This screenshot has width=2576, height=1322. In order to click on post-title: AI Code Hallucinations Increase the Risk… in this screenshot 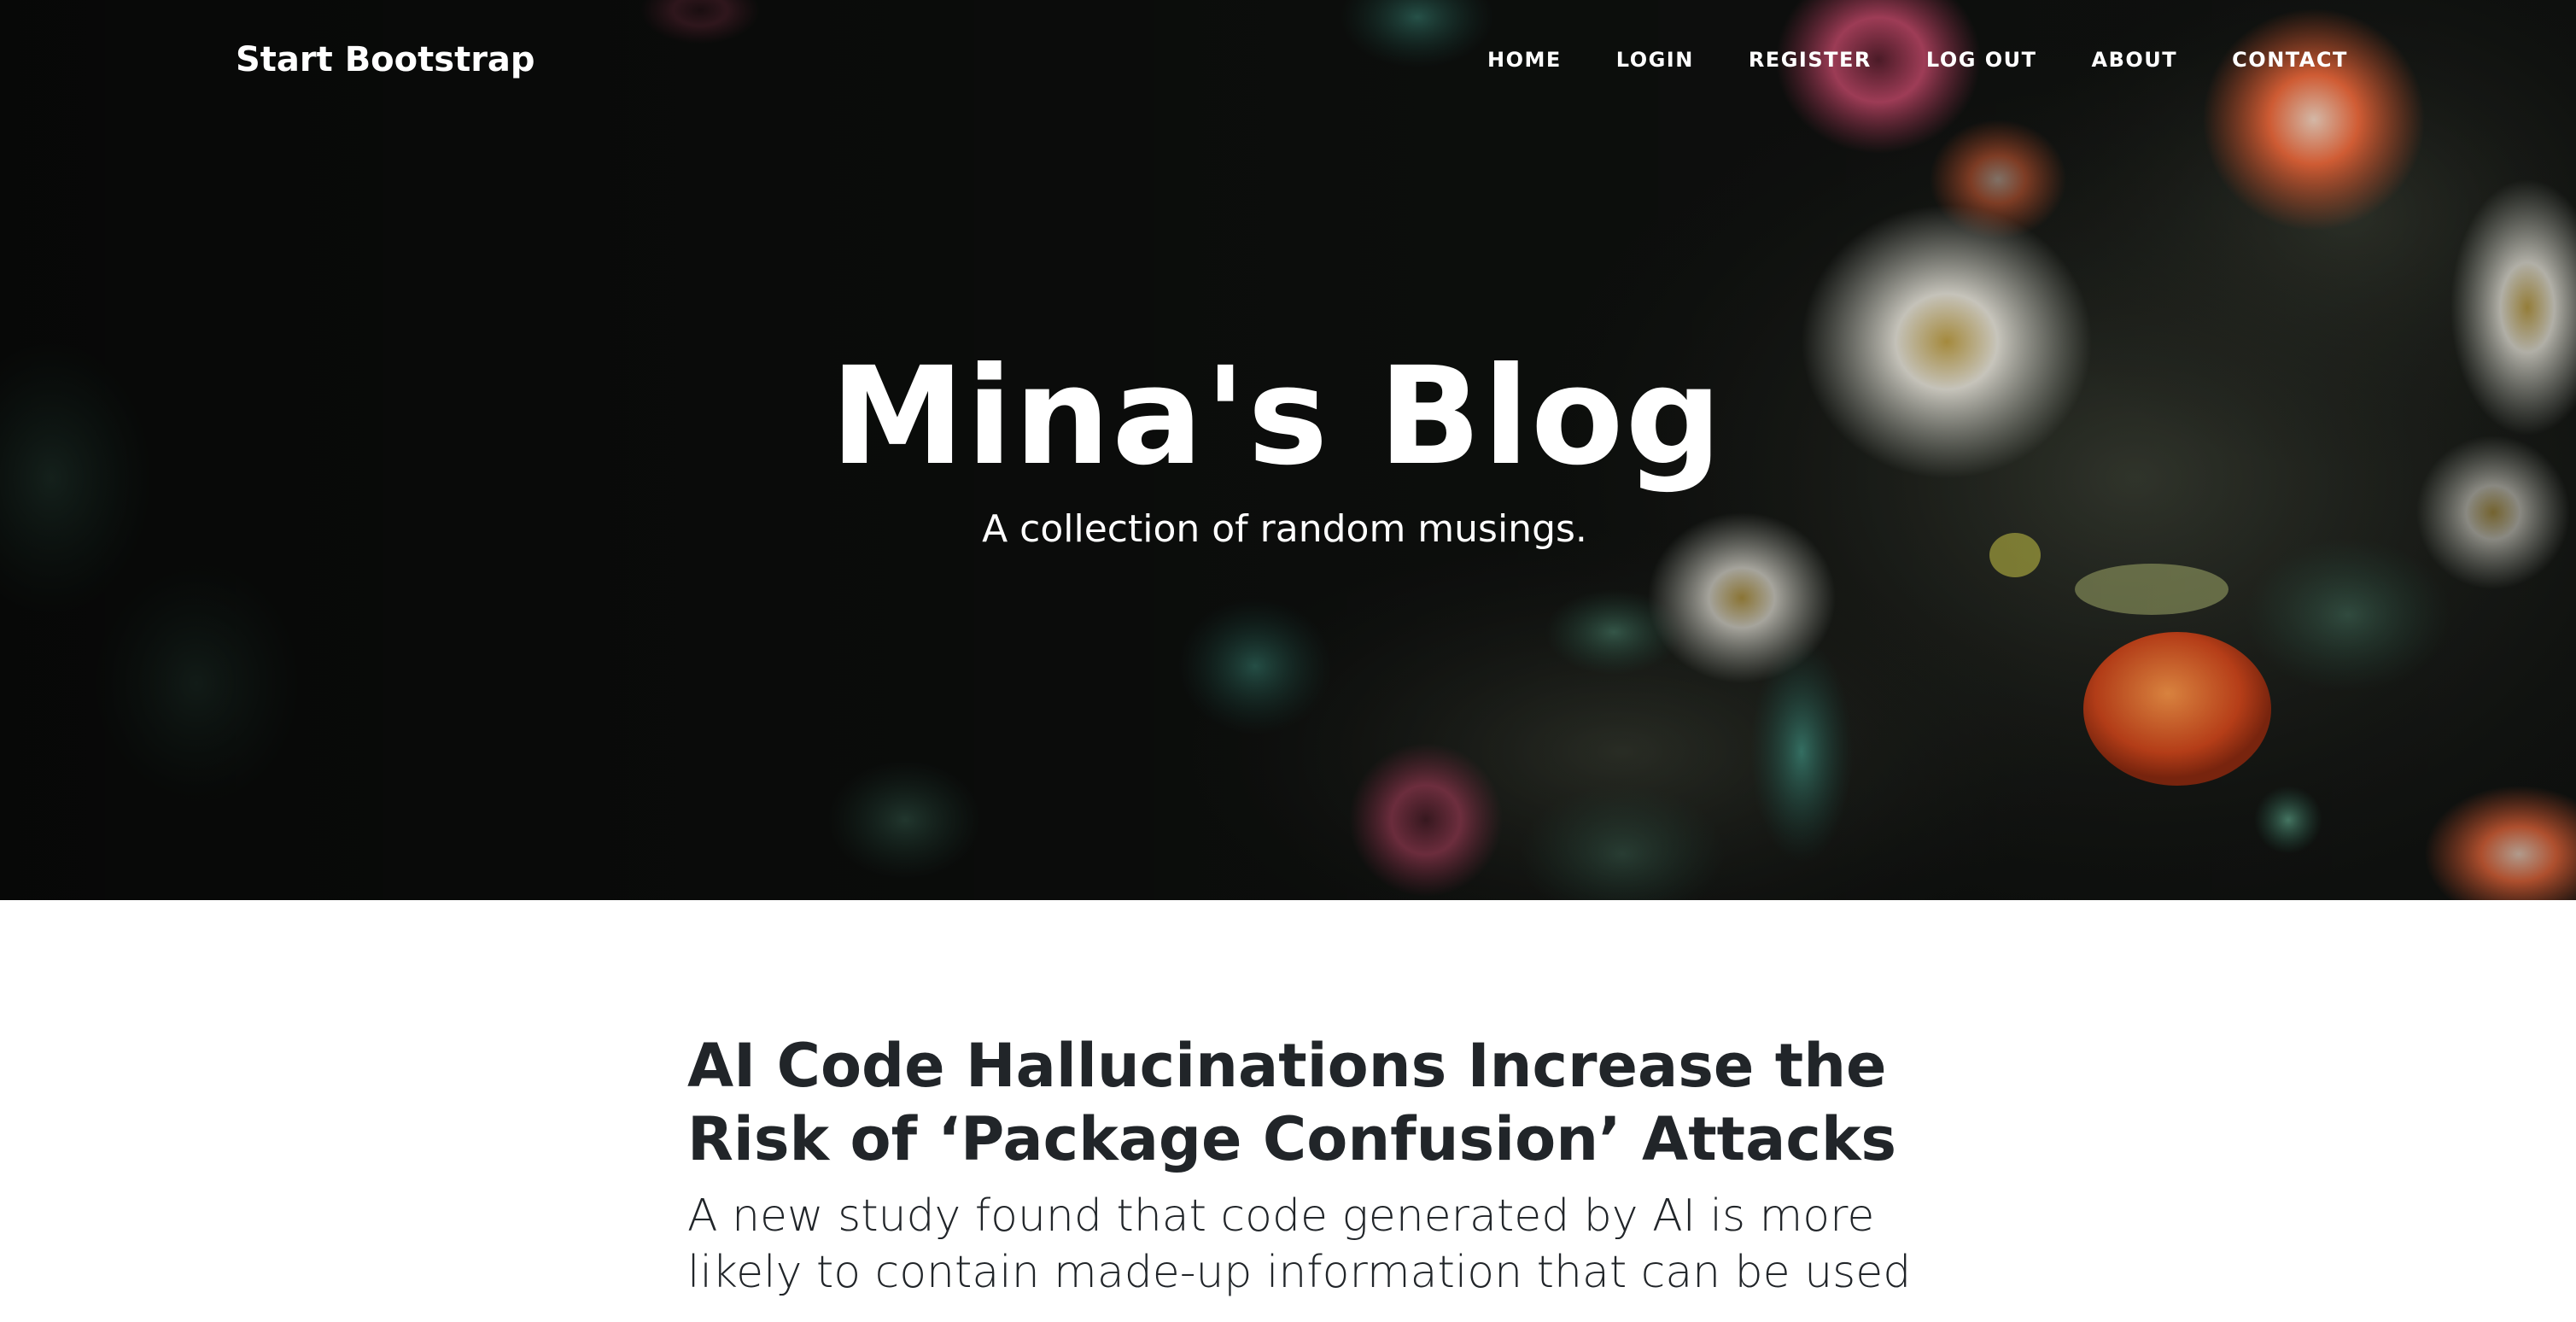, I will do `click(1293, 1102)`.